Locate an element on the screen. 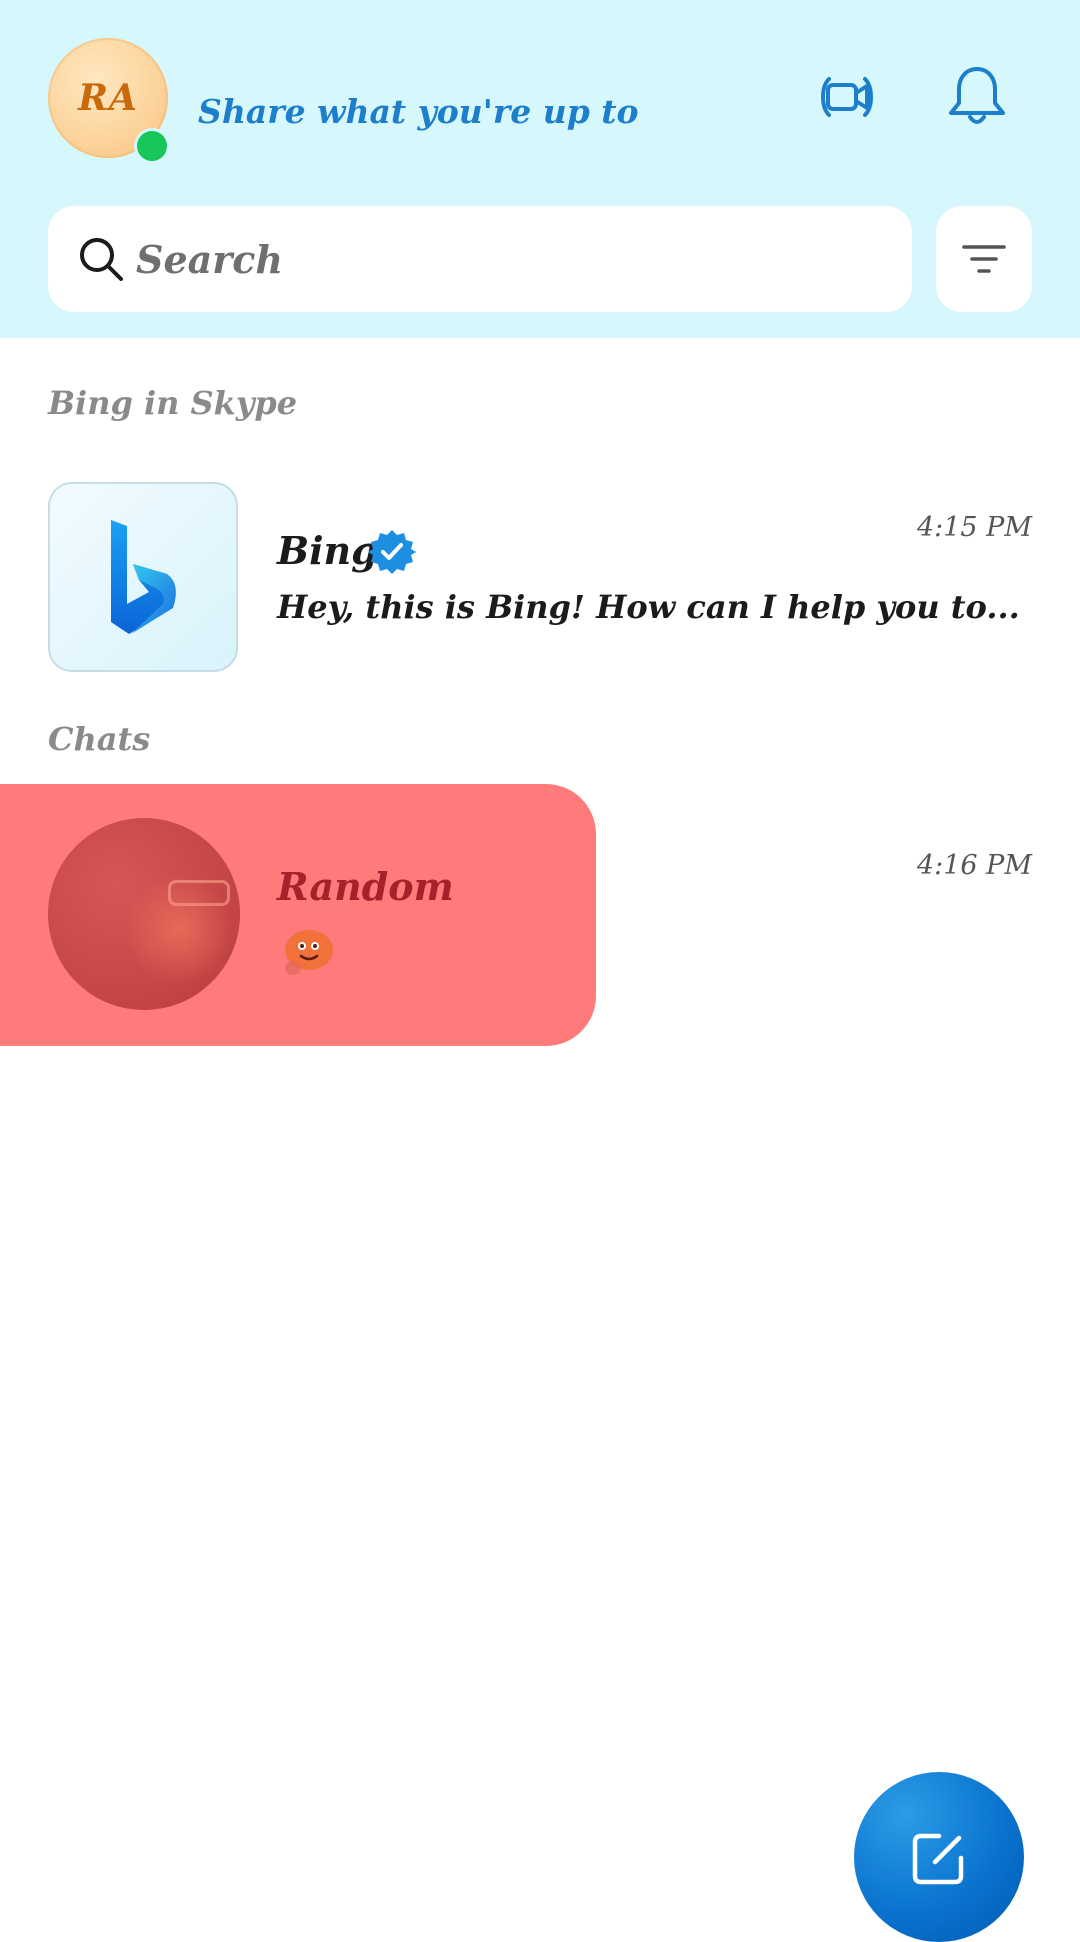 Image resolution: width=1080 pixels, height=1942 pixels. online-status-indicator is located at coordinates (152, 146).